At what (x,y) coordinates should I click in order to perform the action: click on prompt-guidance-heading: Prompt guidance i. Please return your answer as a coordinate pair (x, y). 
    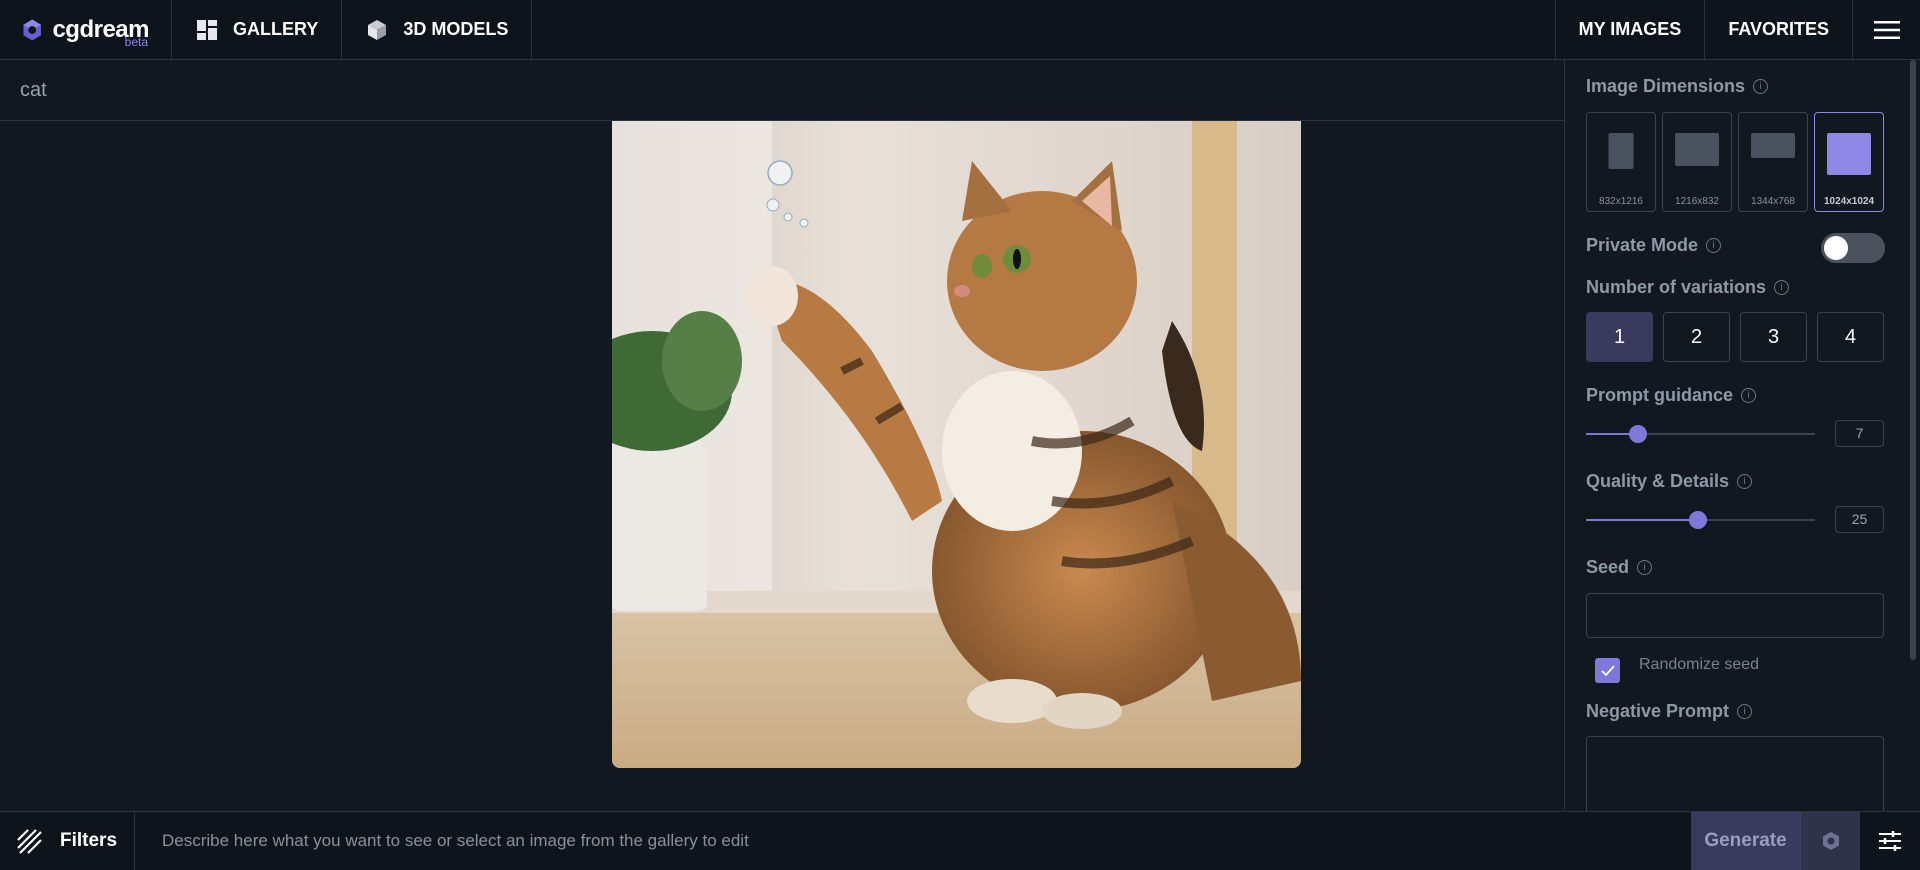
    Looking at the image, I should click on (1671, 395).